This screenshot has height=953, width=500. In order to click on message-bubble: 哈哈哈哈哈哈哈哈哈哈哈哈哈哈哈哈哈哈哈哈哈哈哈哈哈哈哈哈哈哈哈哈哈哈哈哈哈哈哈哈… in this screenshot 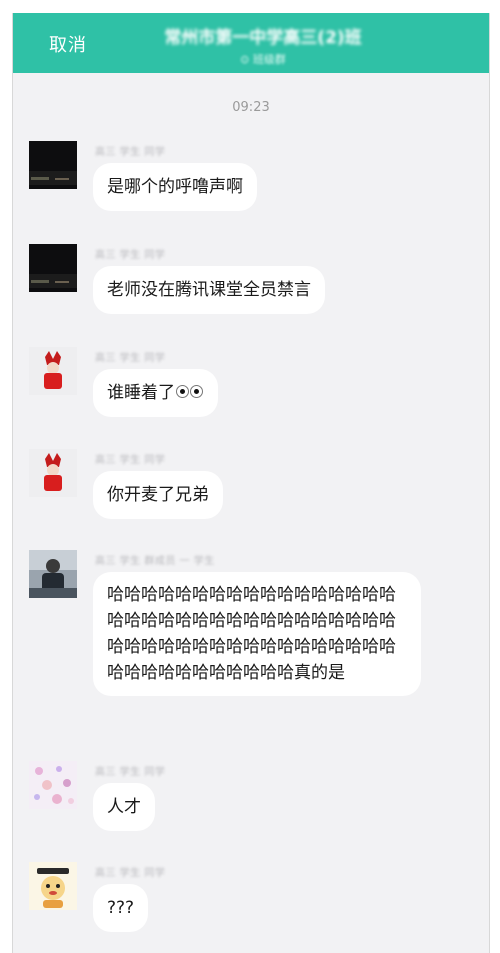, I will do `click(257, 634)`.